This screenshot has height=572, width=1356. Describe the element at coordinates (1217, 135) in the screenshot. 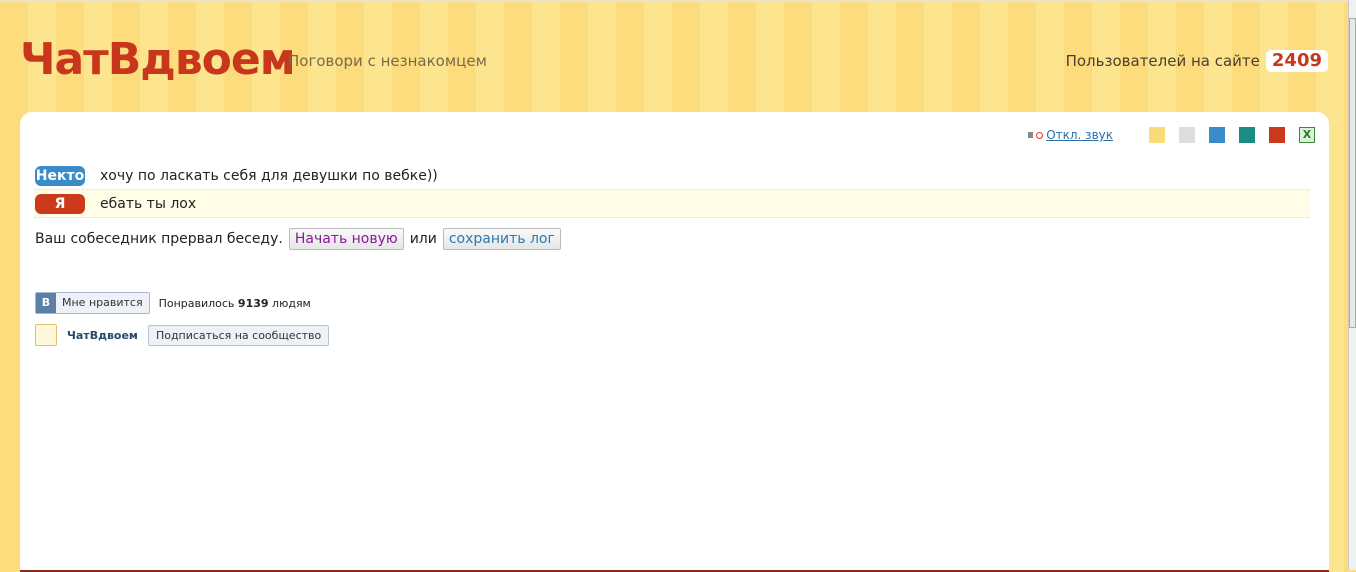

I see `theme-blue` at that location.